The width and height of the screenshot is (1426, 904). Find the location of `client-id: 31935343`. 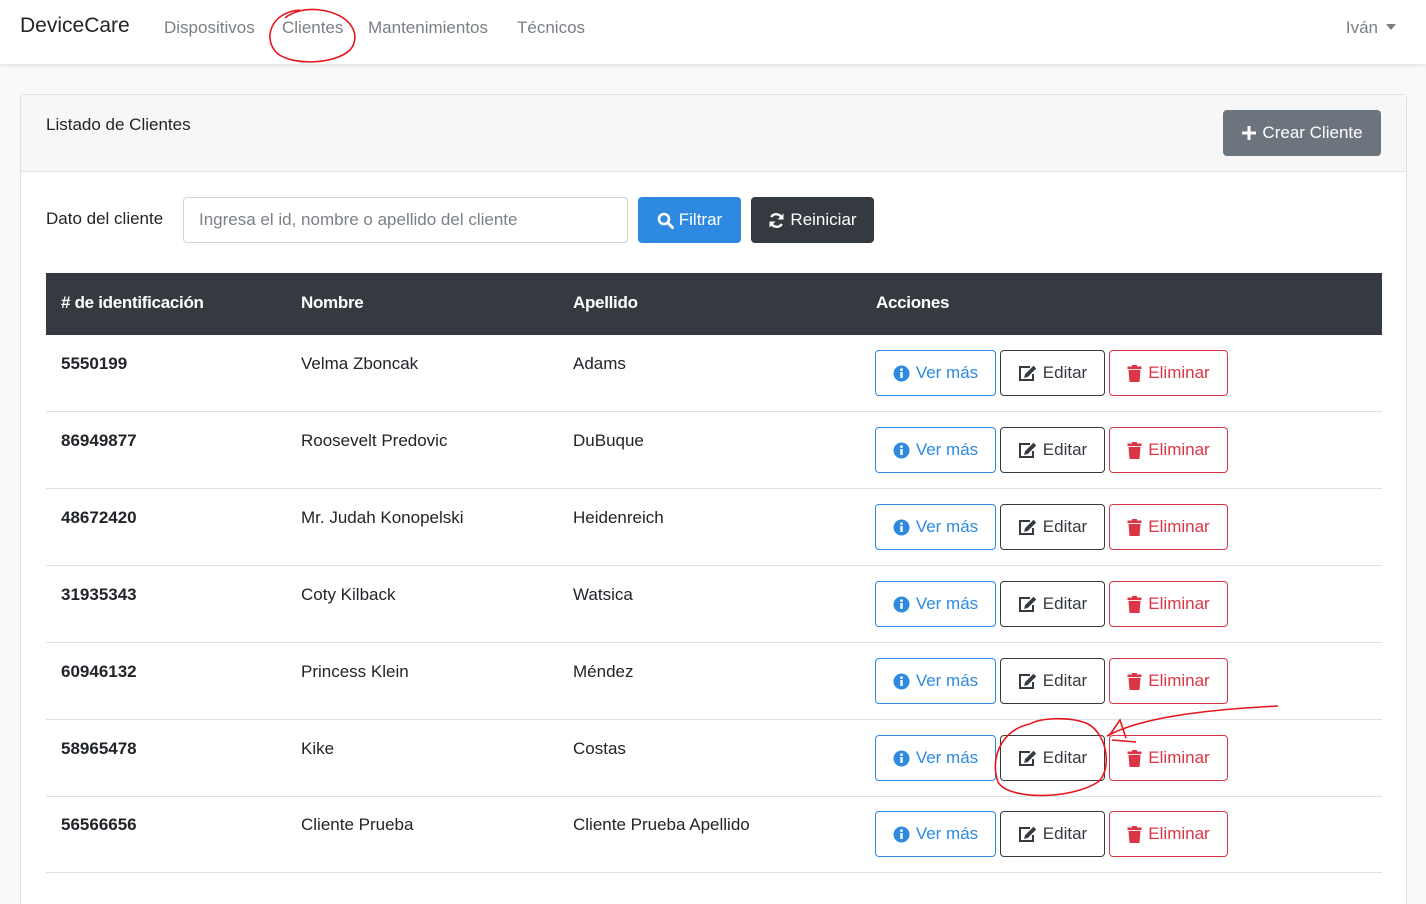

client-id: 31935343 is located at coordinates (99, 594).